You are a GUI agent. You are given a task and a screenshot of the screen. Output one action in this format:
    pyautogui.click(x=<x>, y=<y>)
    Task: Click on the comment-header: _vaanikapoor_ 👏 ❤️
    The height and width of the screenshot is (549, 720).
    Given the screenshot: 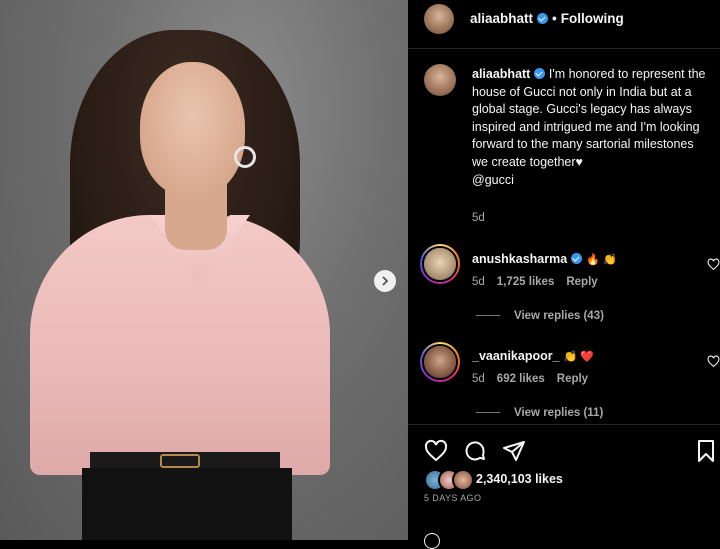 What is the action you would take?
    pyautogui.click(x=533, y=356)
    